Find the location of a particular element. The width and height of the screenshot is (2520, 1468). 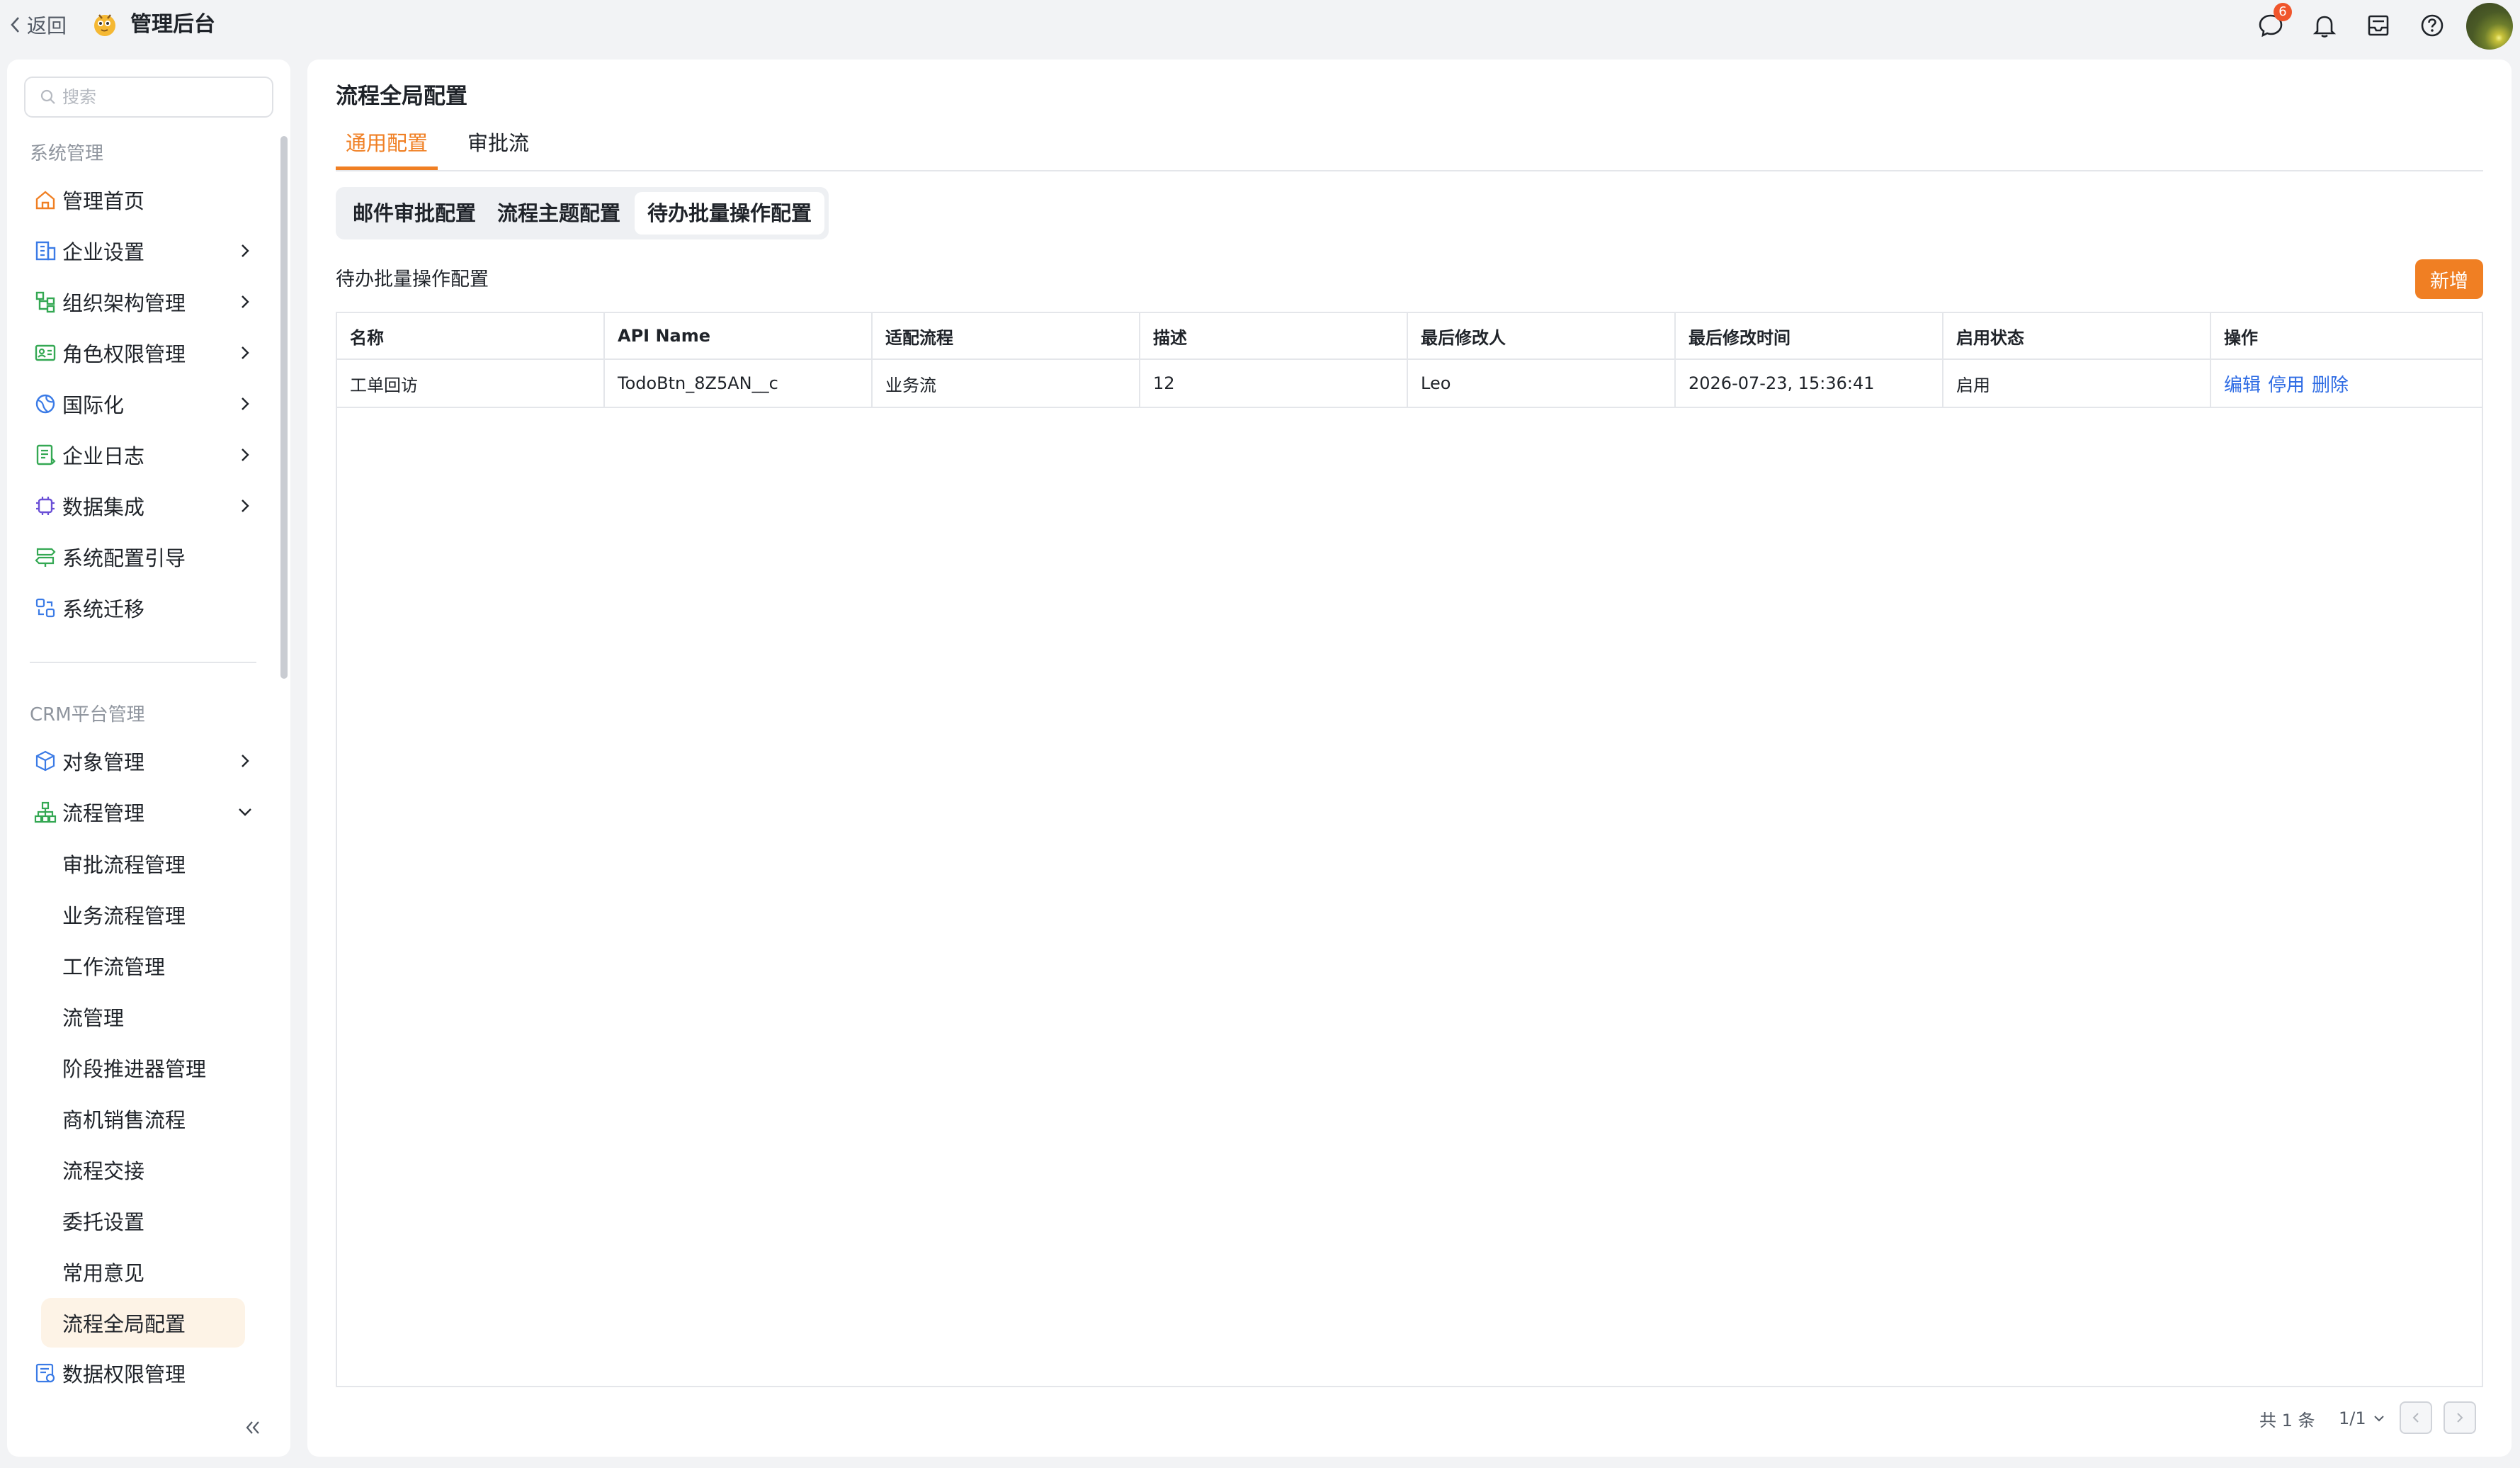

sidebar-divider is located at coordinates (143, 662).